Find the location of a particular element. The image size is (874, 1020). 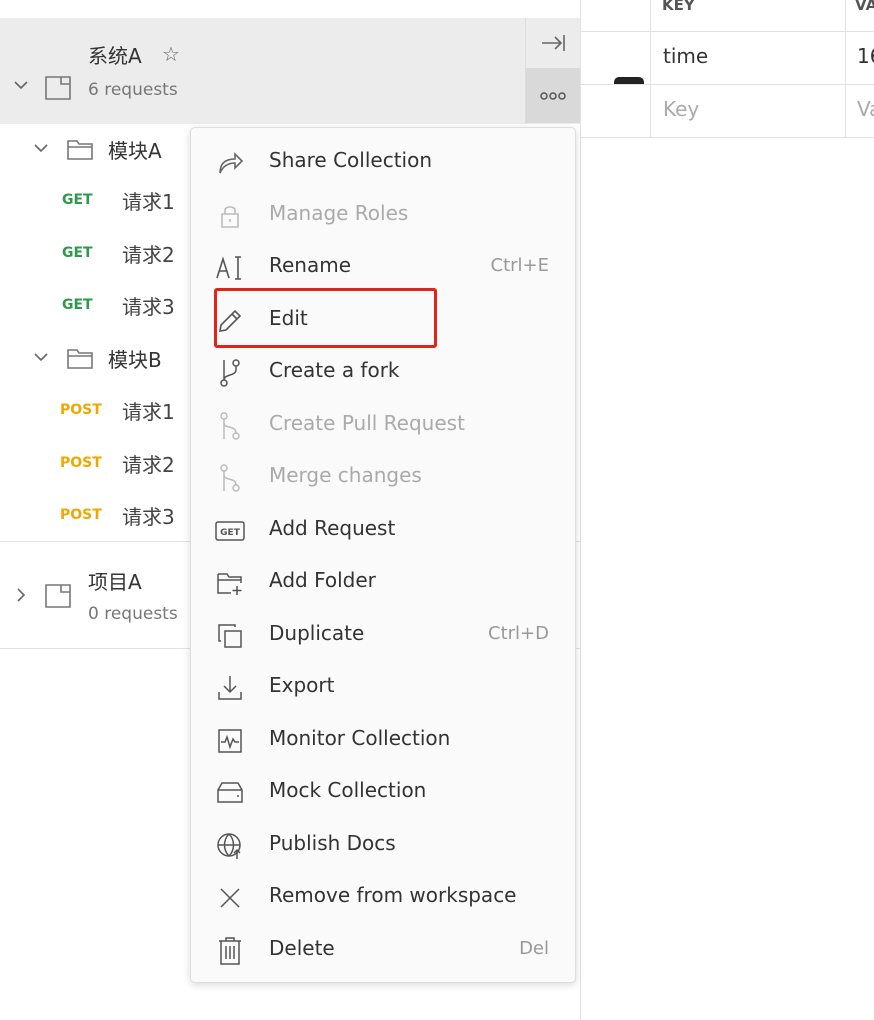

folder-name: 模块B is located at coordinates (135, 360).